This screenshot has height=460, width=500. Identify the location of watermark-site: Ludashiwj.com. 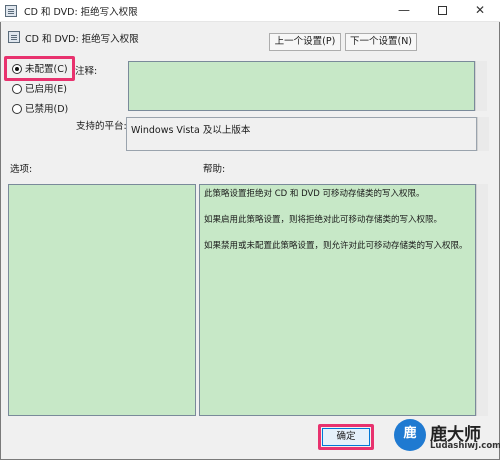
(465, 446).